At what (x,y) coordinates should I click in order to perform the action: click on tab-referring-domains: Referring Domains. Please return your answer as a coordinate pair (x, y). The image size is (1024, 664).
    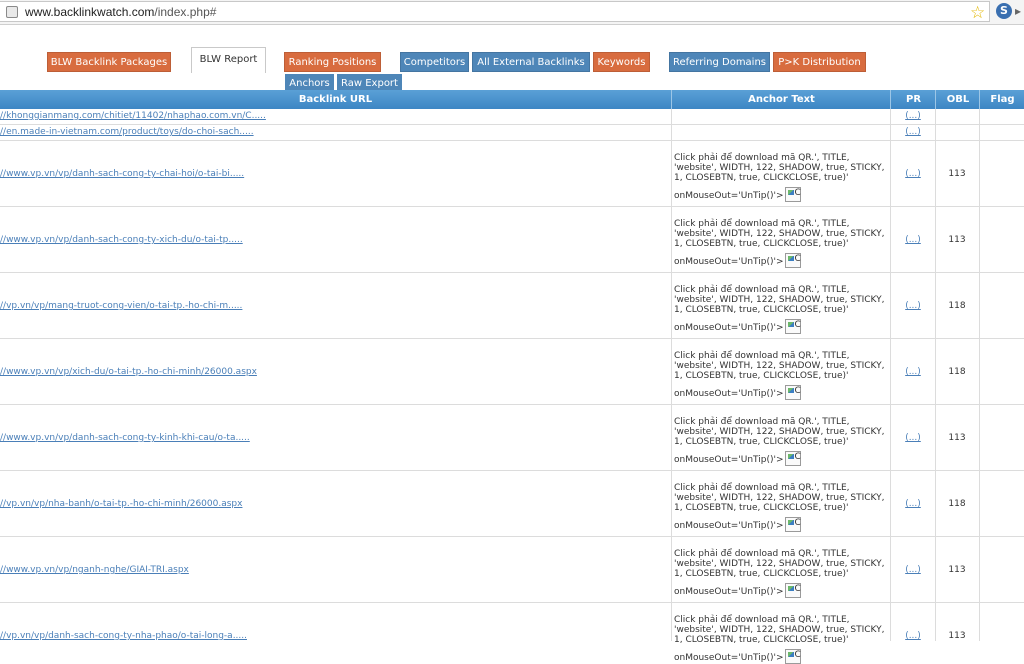
    Looking at the image, I should click on (719, 62).